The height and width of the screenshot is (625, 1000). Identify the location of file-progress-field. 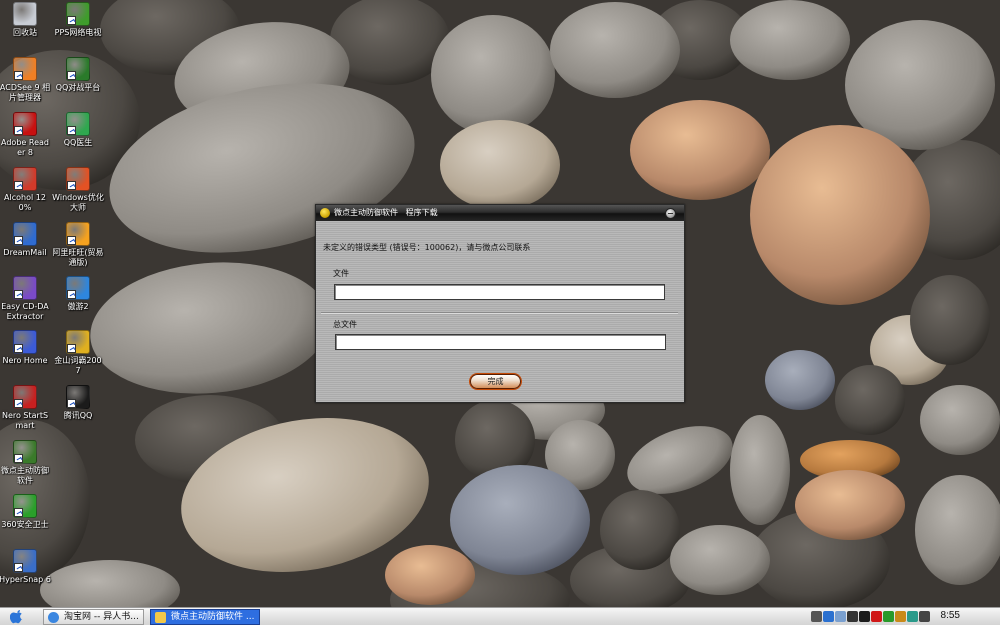
(499, 292).